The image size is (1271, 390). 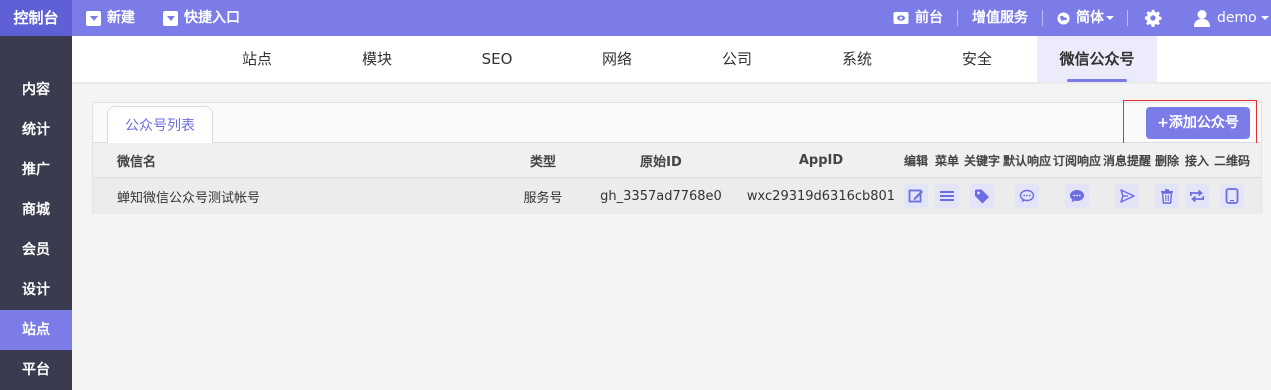 What do you see at coordinates (36, 210) in the screenshot?
I see `sidebar-item: 商城` at bounding box center [36, 210].